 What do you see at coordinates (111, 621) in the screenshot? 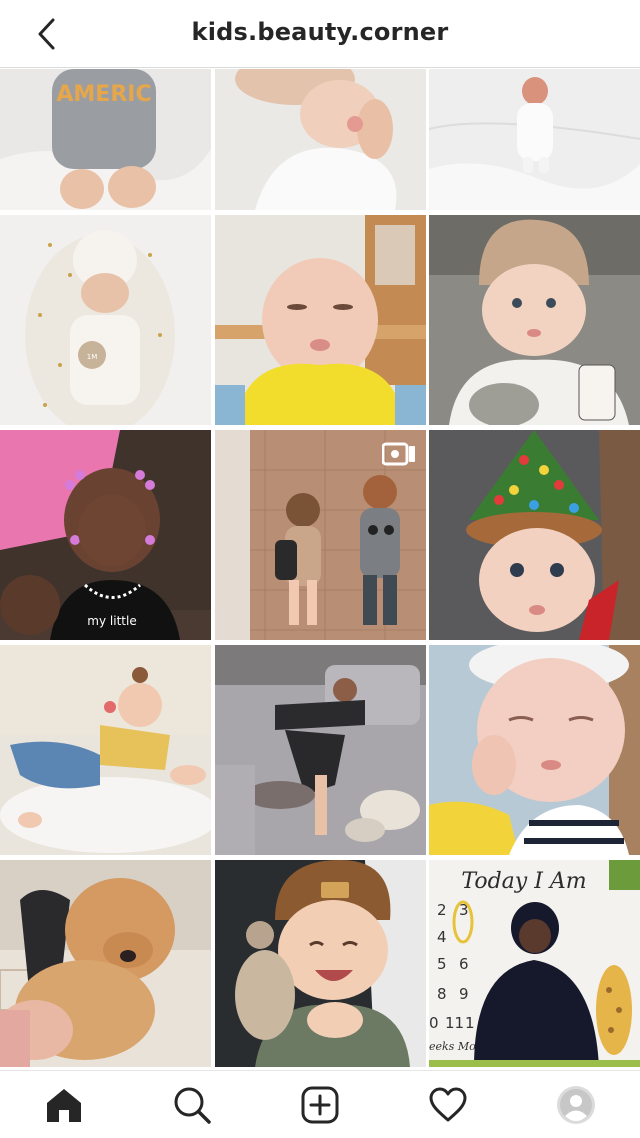
I see `svg-text: my little` at bounding box center [111, 621].